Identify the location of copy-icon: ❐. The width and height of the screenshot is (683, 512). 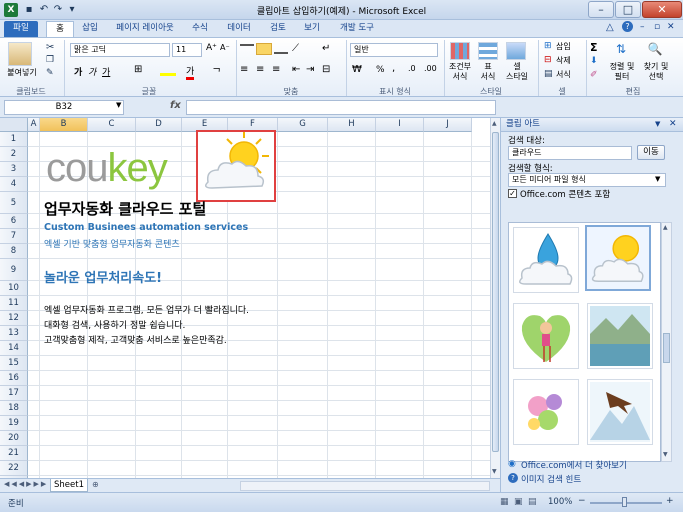
(50, 60).